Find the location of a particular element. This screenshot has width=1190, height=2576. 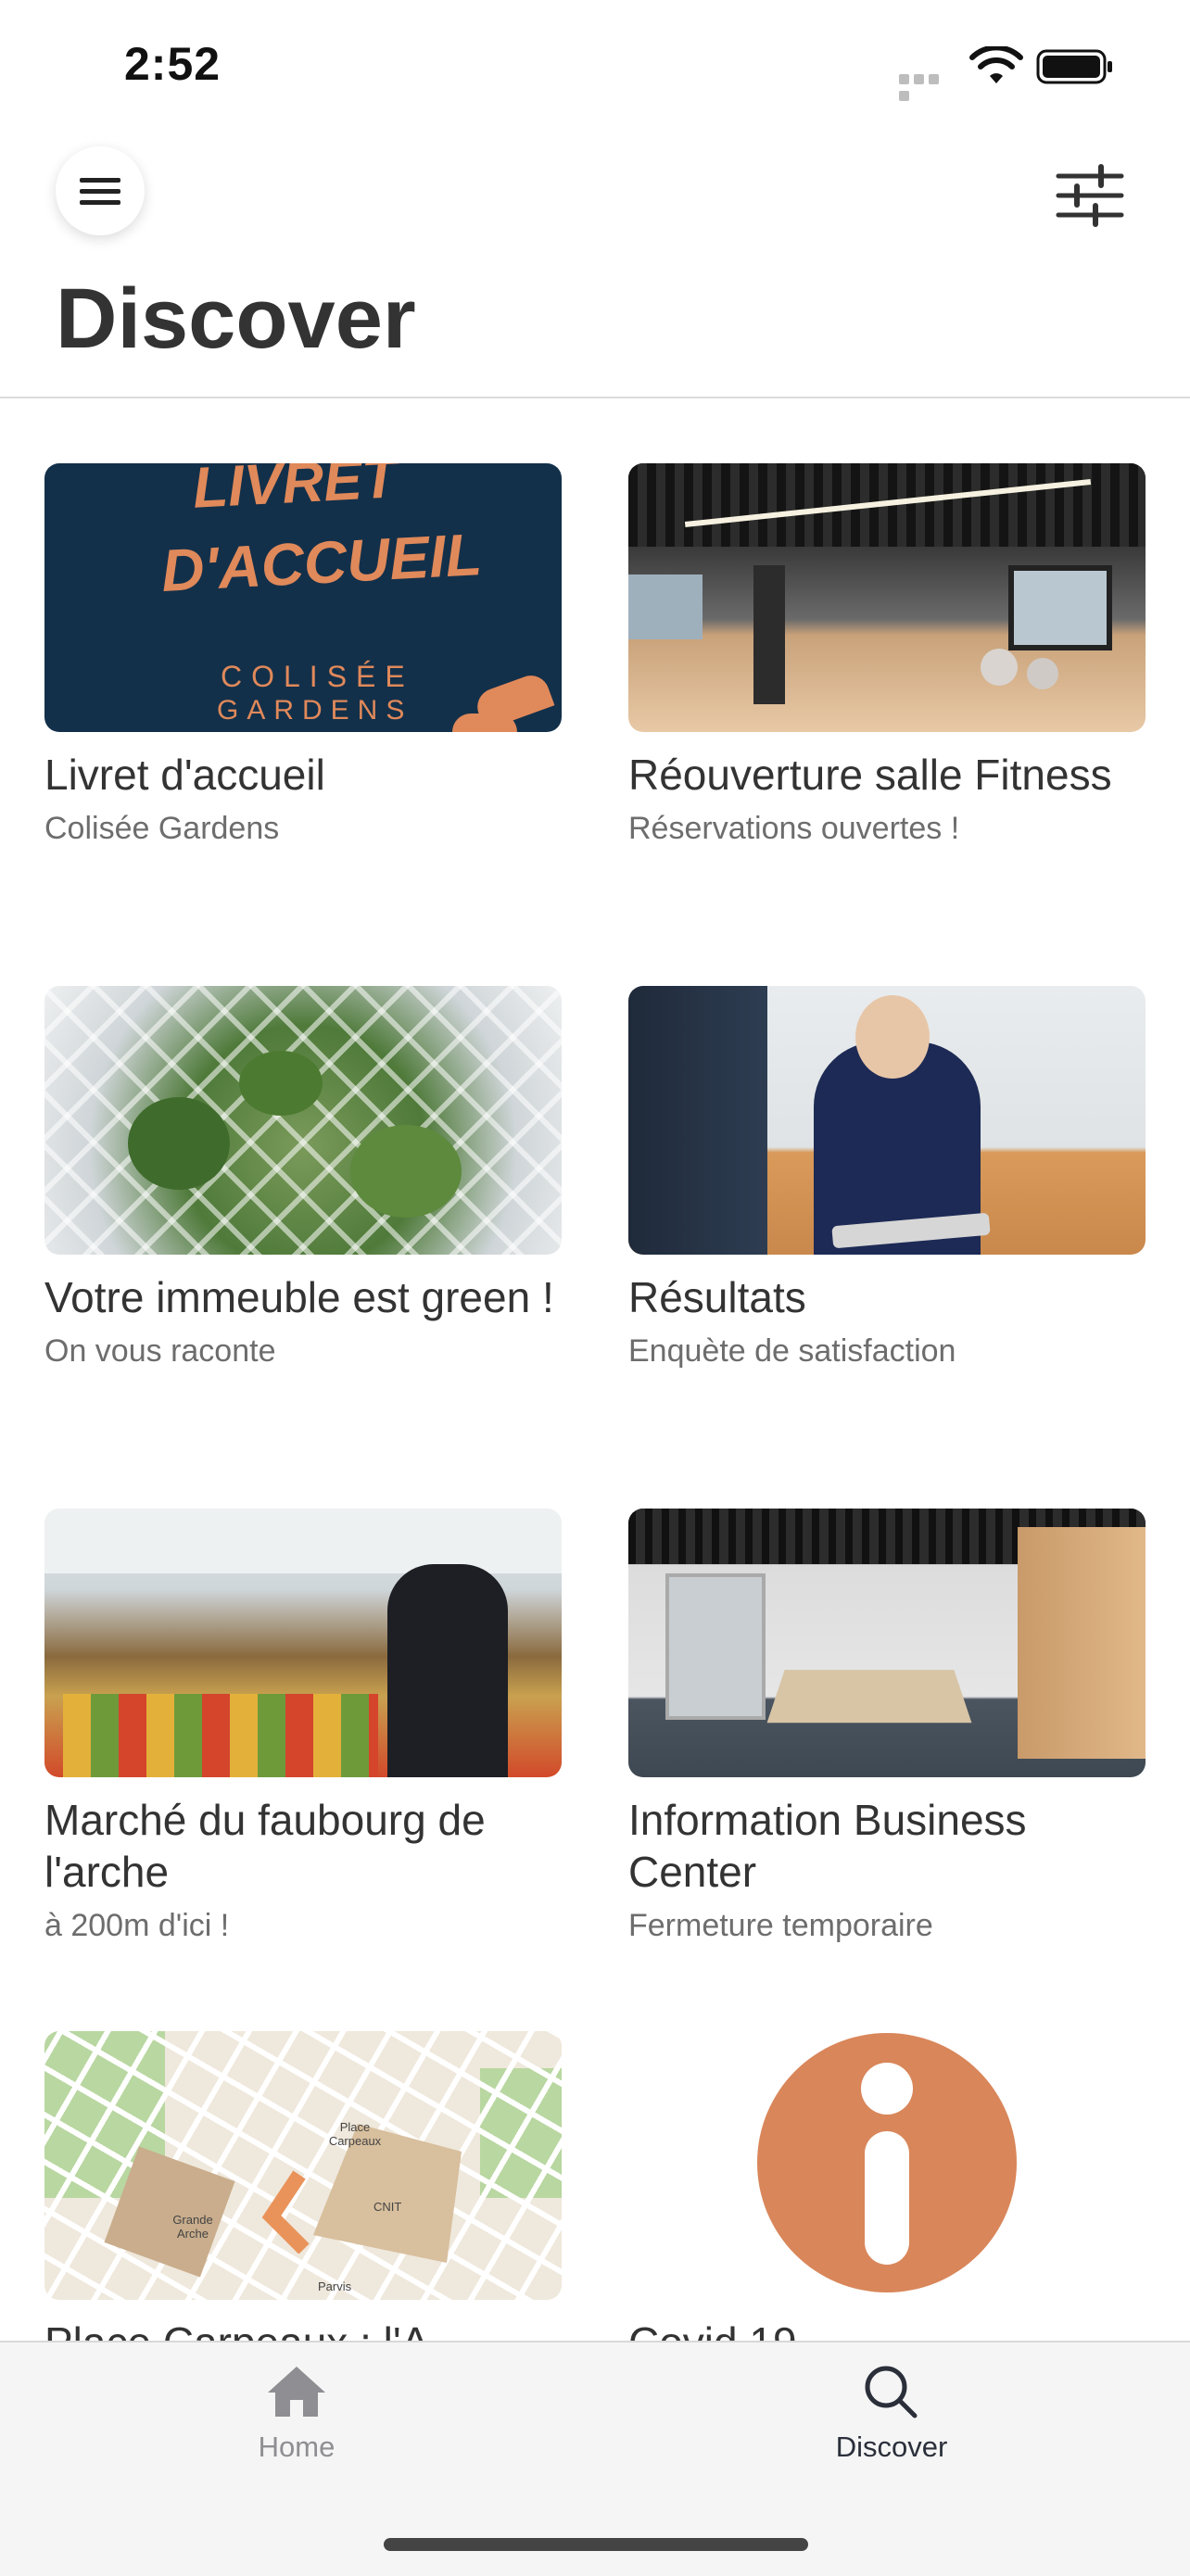

card-title: Résultats is located at coordinates (717, 1297).